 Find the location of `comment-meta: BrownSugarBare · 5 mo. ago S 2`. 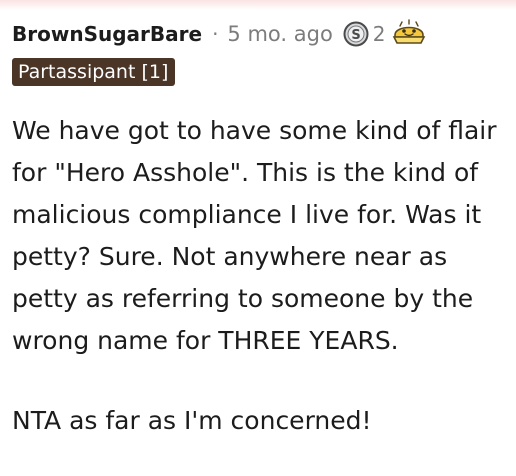

comment-meta: BrownSugarBare · 5 mo. ago S 2 is located at coordinates (262, 34).